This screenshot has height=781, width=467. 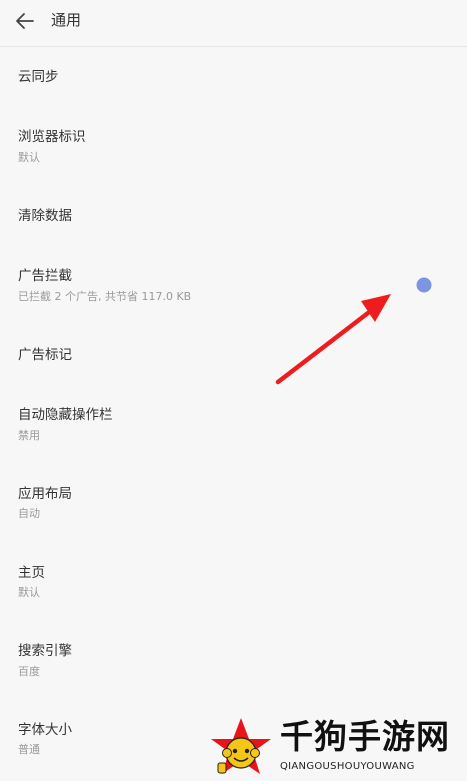 I want to click on annotation-arrow-shaft, so click(x=323, y=347).